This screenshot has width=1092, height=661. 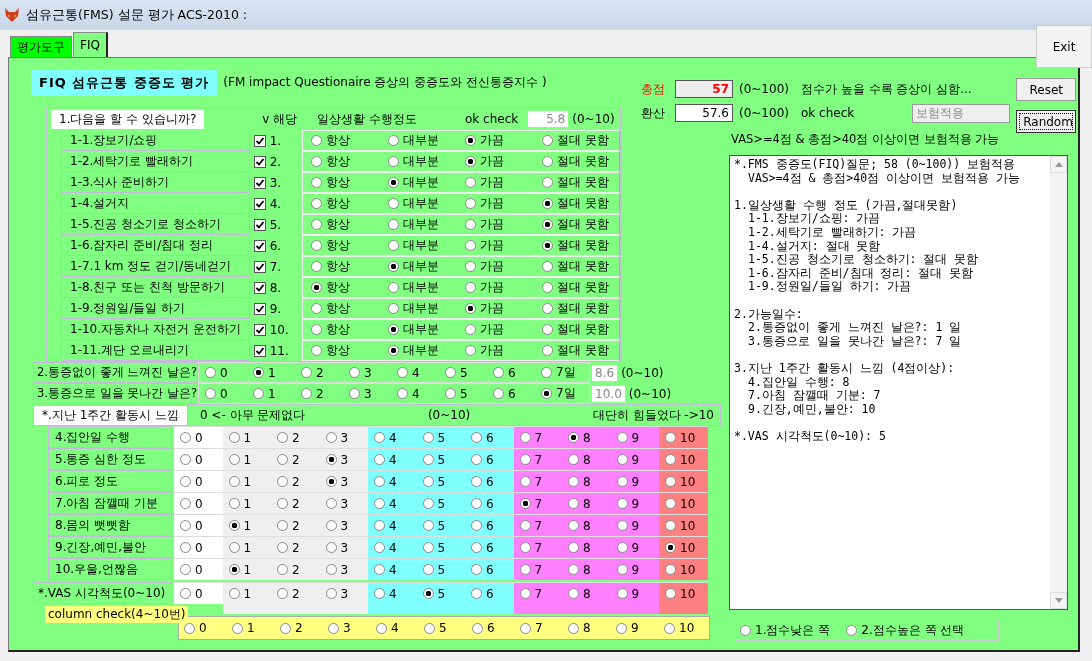 What do you see at coordinates (565, 372) in the screenshot?
I see `radio-option: 7일` at bounding box center [565, 372].